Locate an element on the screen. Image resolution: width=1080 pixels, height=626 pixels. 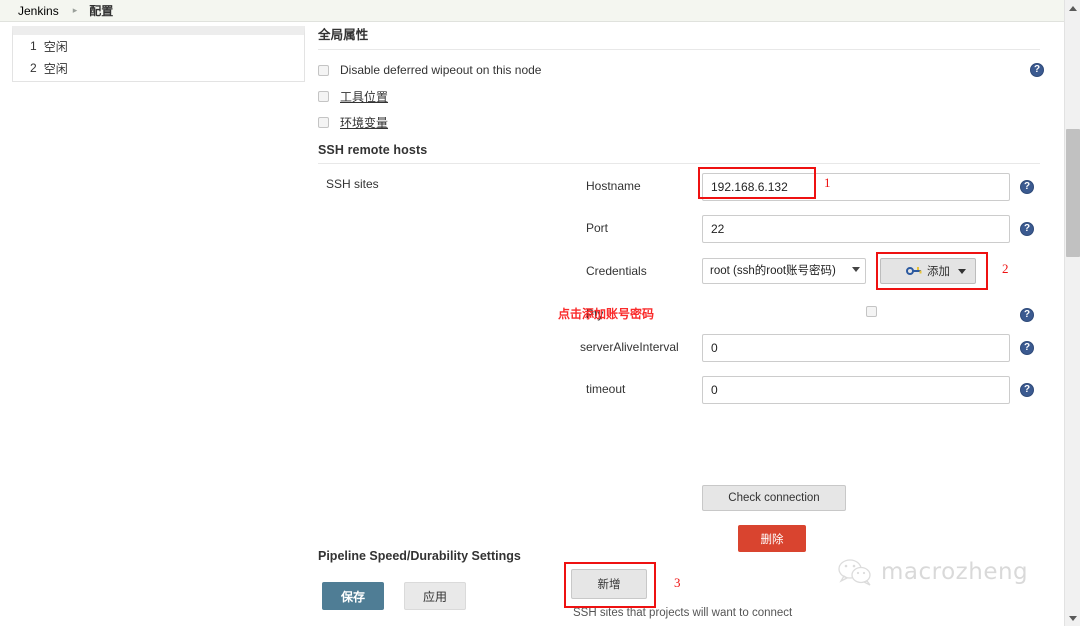
check-connection-button: Check connection is located at coordinates (774, 498).